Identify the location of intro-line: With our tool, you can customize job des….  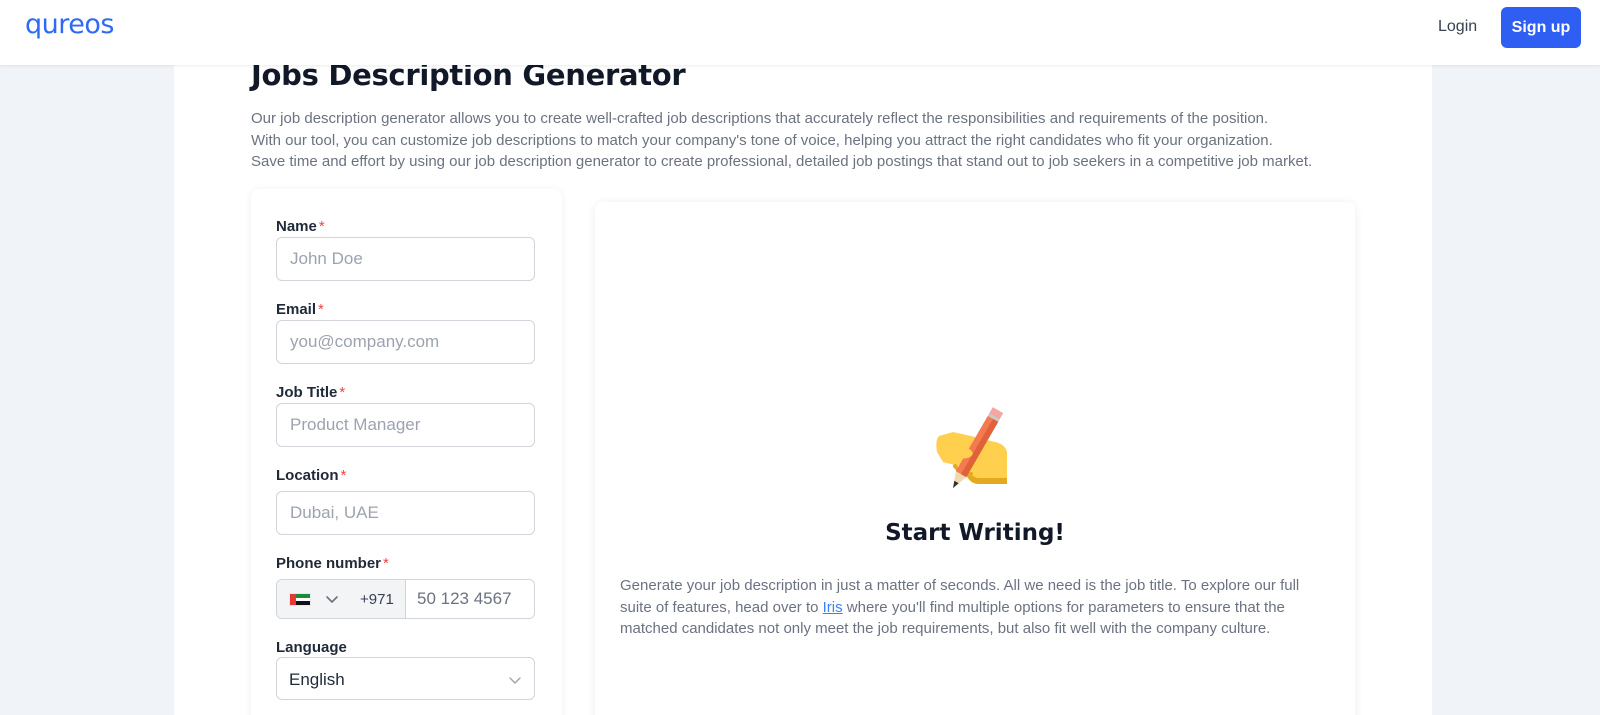
(762, 140).